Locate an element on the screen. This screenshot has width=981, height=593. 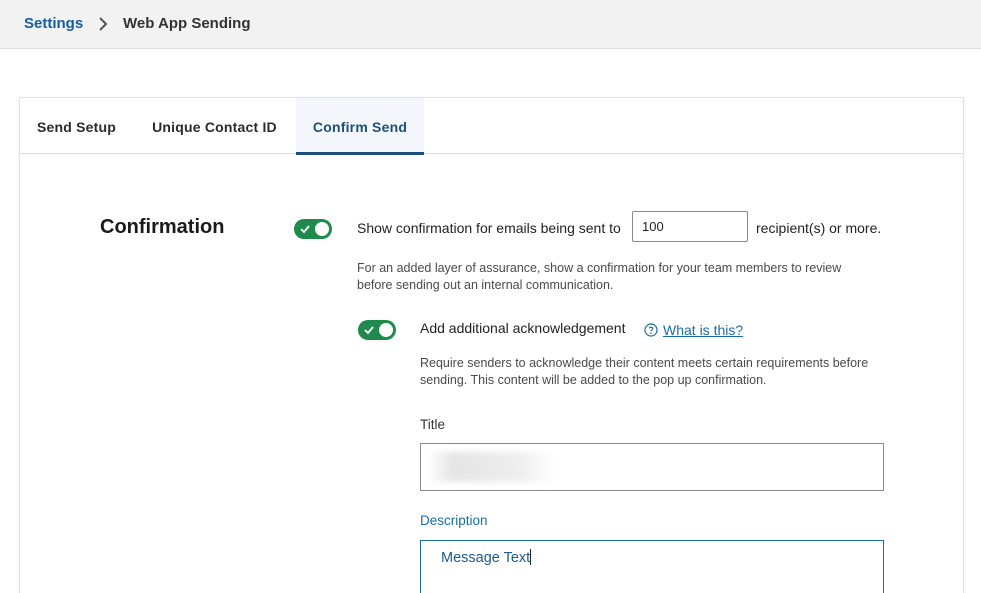
help-circle-icon is located at coordinates (651, 330).